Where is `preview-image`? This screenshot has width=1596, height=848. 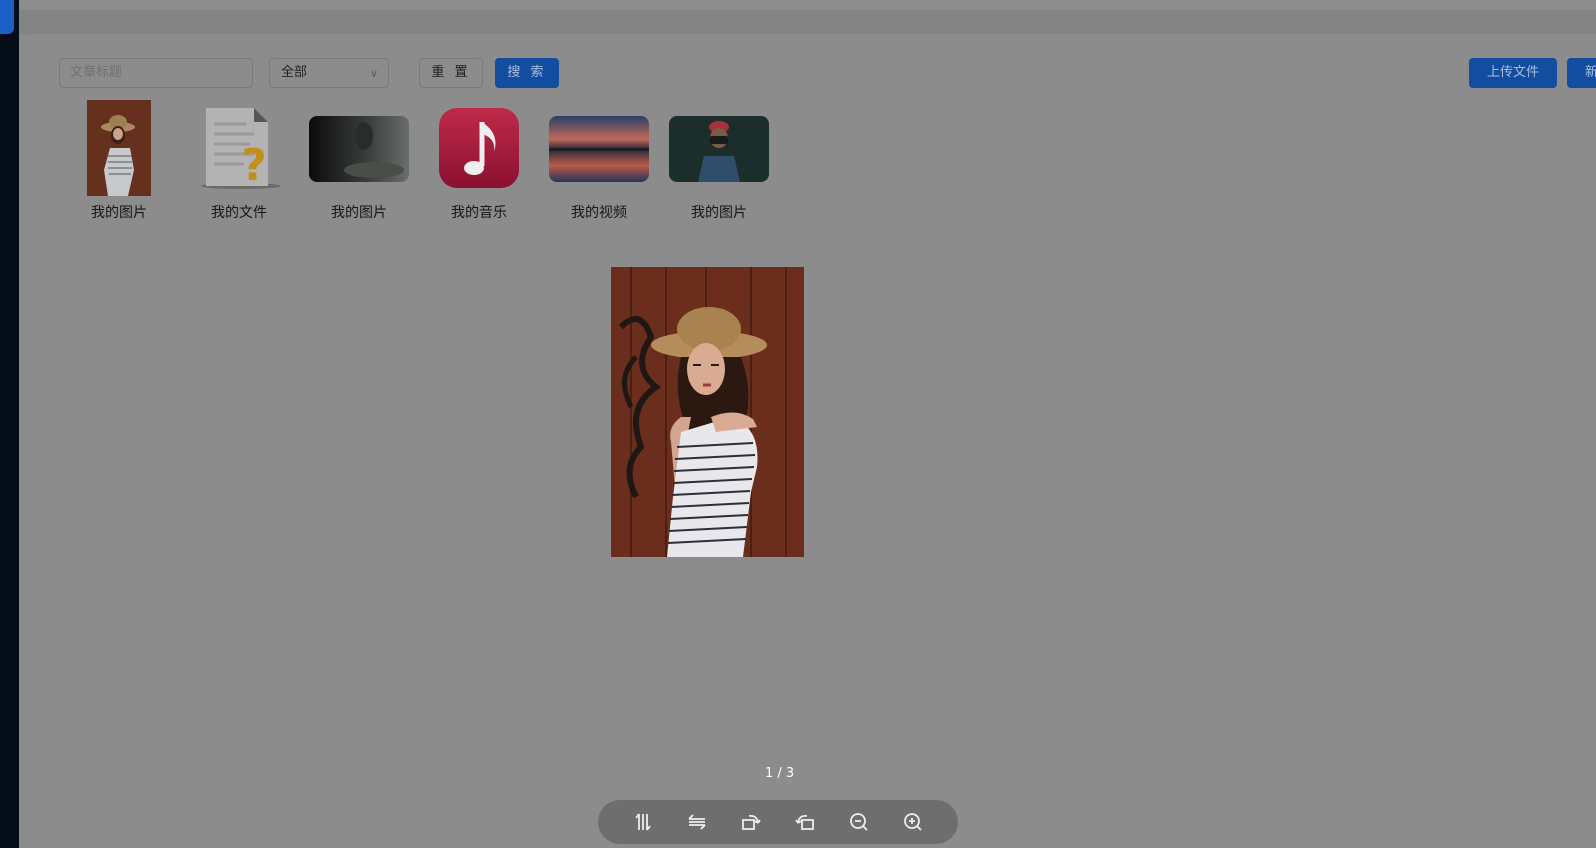 preview-image is located at coordinates (707, 412).